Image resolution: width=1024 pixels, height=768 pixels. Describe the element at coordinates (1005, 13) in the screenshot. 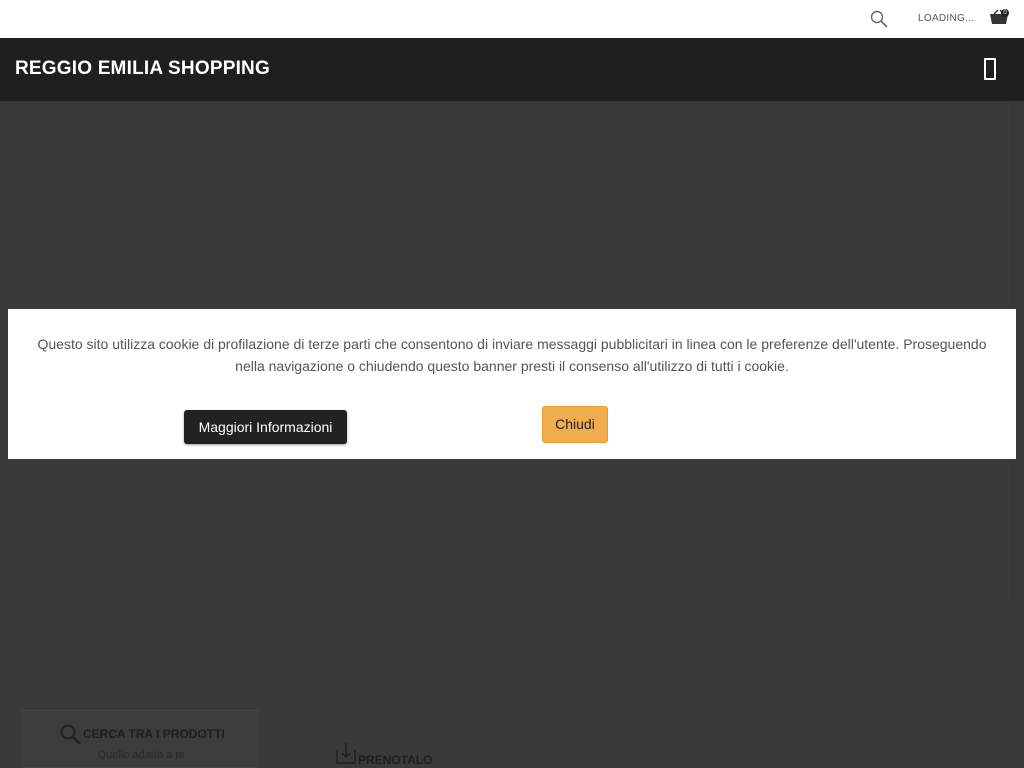

I see `cart-count-badge: 0` at that location.